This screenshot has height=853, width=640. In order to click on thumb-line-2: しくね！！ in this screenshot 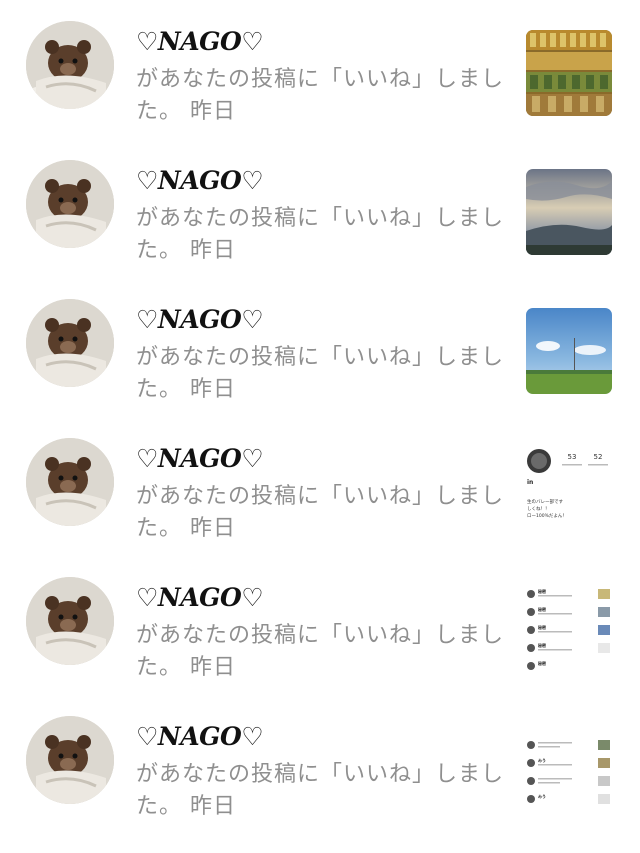, I will do `click(538, 509)`.